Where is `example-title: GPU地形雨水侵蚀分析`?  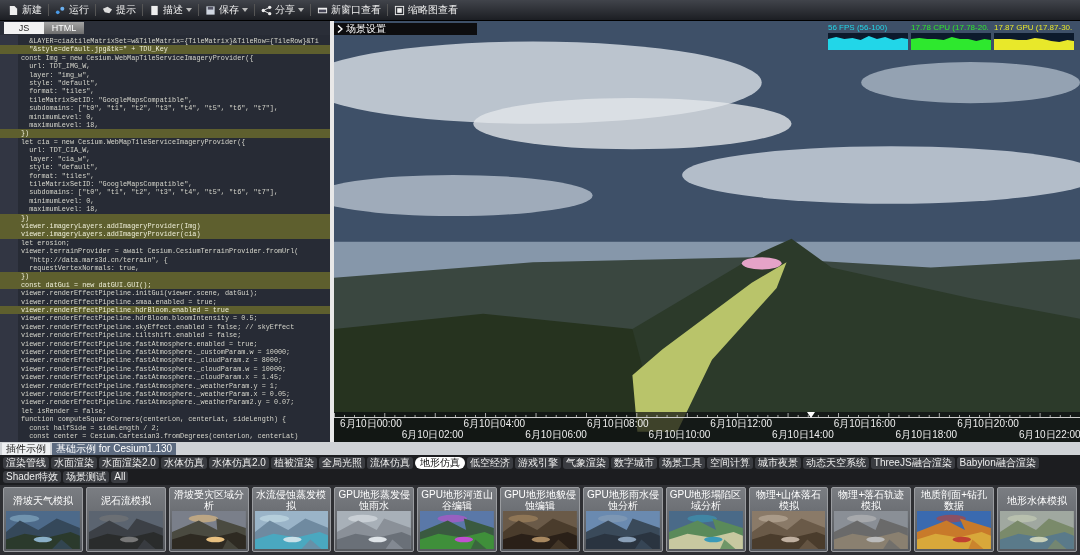 example-title: GPU地形雨水侵蚀分析 is located at coordinates (623, 500).